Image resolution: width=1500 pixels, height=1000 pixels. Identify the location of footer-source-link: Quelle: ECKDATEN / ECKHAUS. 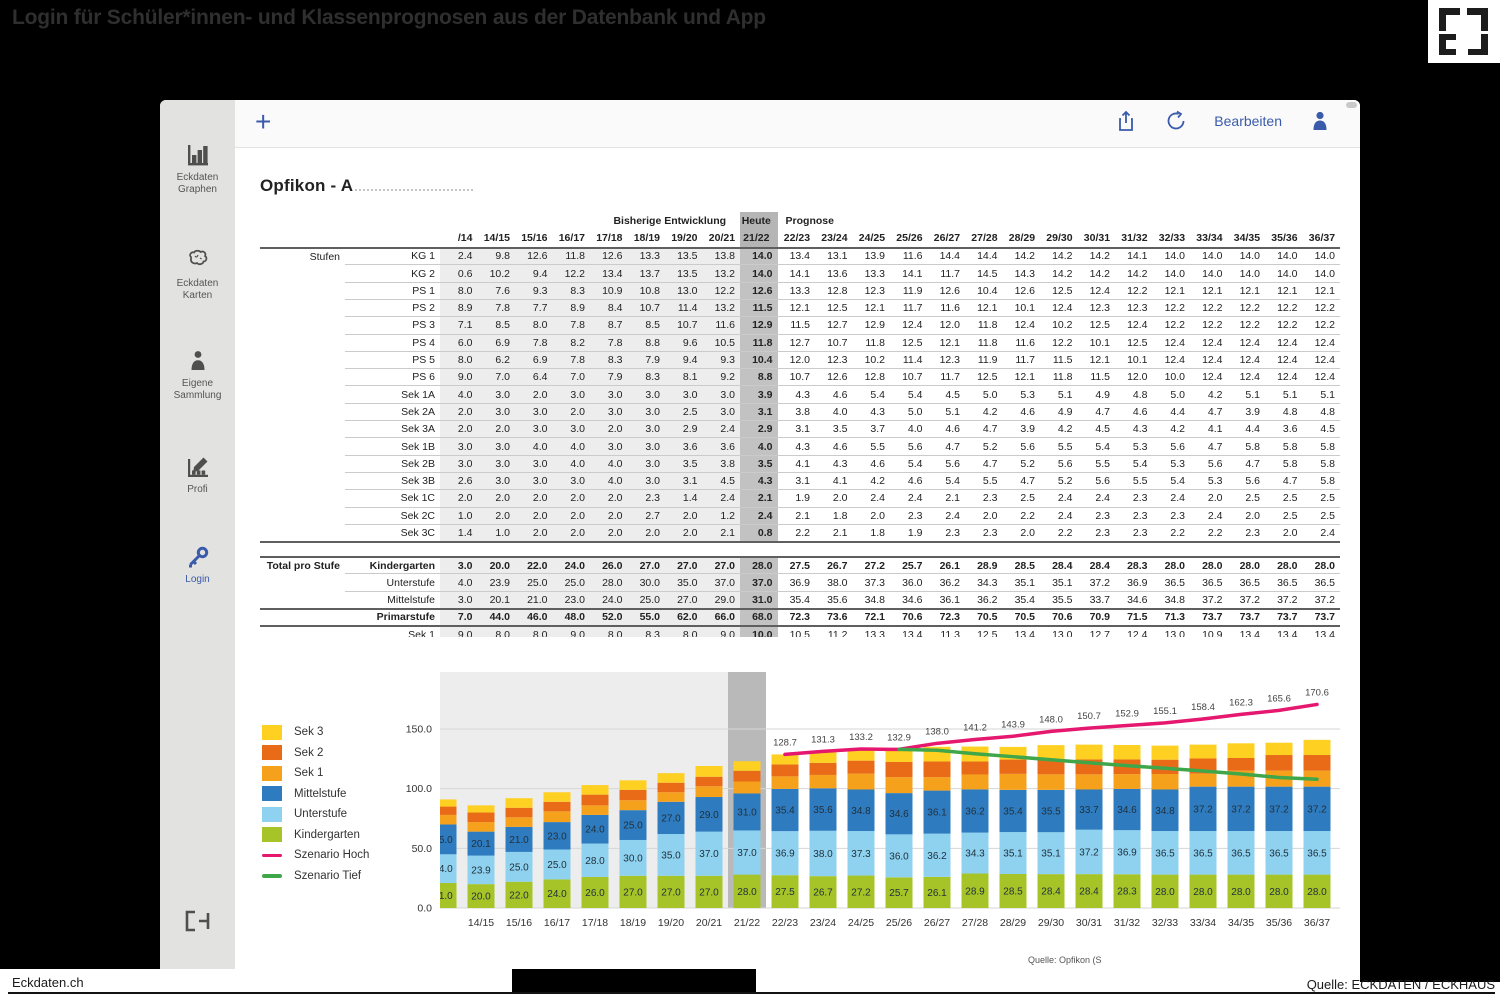
(1401, 984).